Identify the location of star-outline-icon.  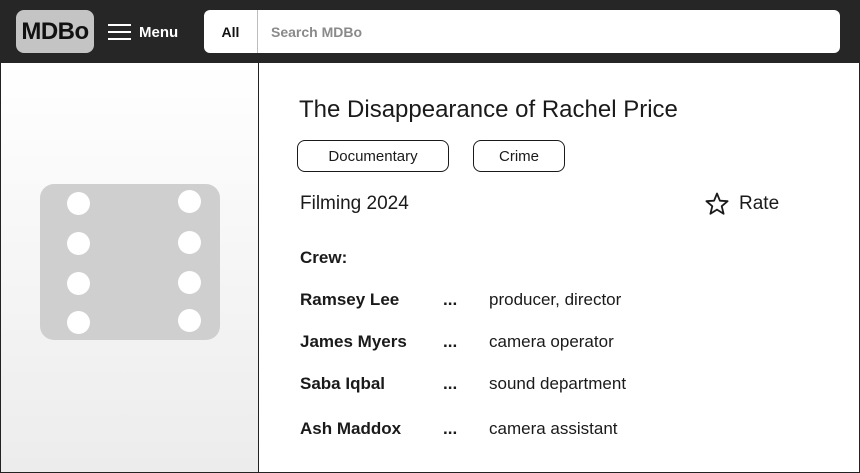
(717, 203).